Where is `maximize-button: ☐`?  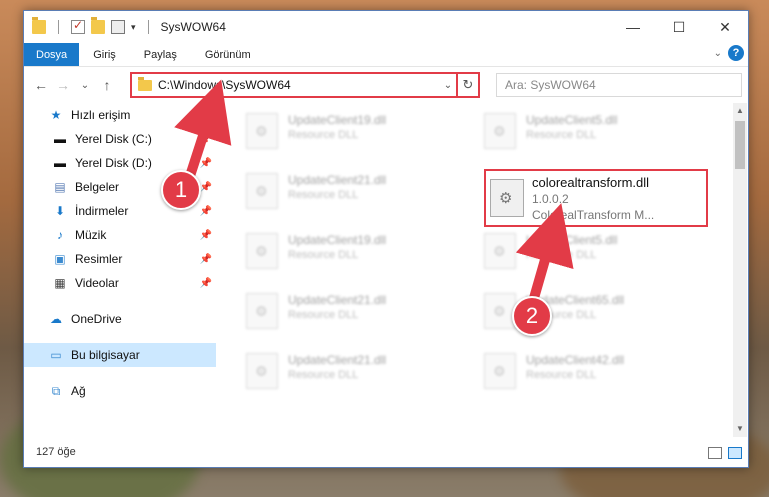
maximize-button: ☐ is located at coordinates (679, 27).